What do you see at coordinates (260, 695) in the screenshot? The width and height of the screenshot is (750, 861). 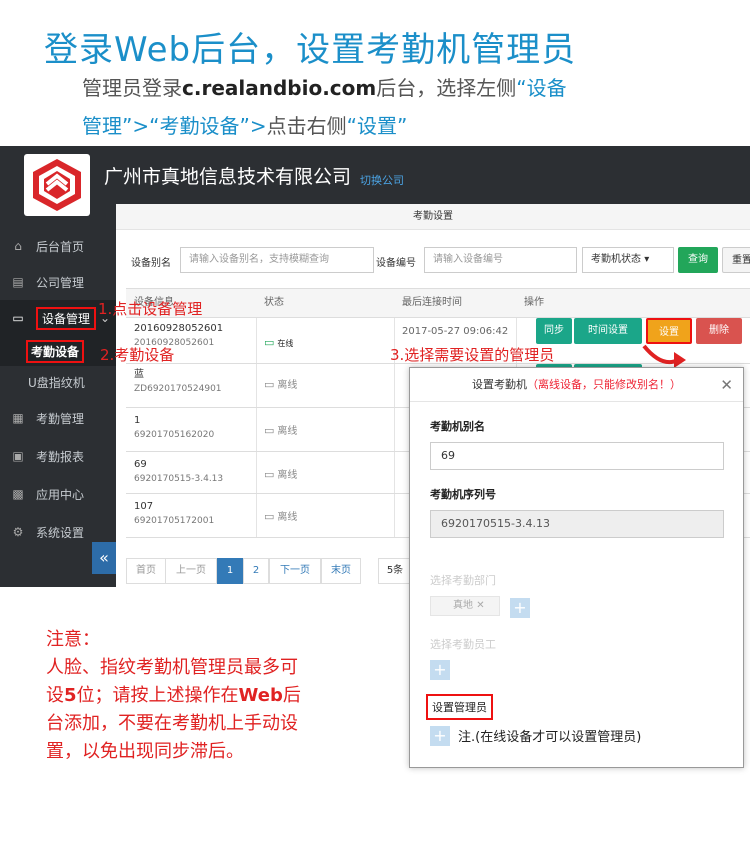 I see `notice-web: Web` at bounding box center [260, 695].